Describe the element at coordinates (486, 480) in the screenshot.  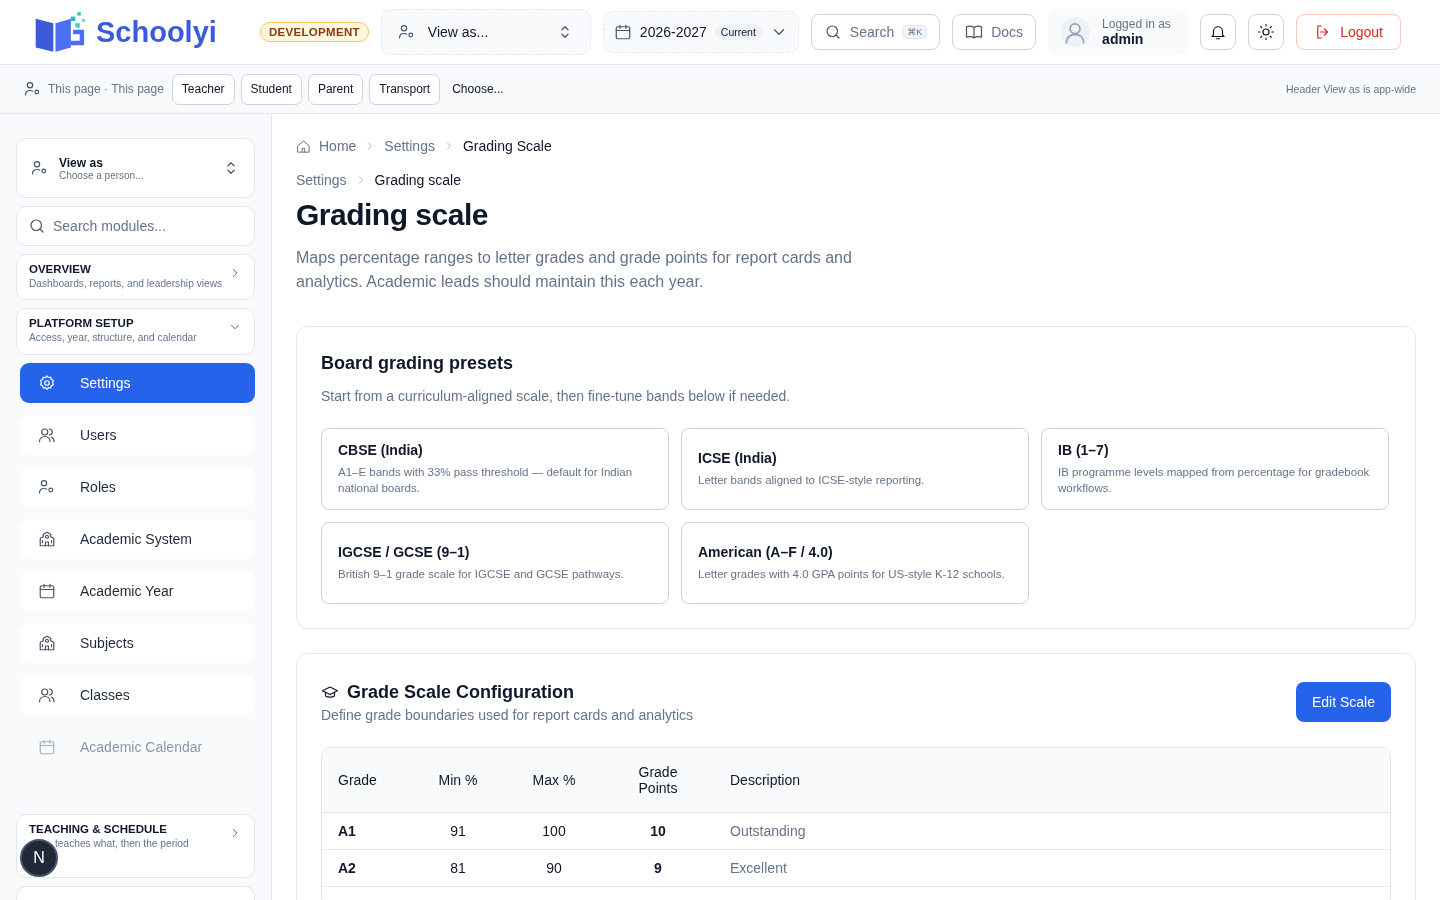
I see `preset-description: A1–E bands with 33% pass threshold — default for Indian national boards.` at that location.